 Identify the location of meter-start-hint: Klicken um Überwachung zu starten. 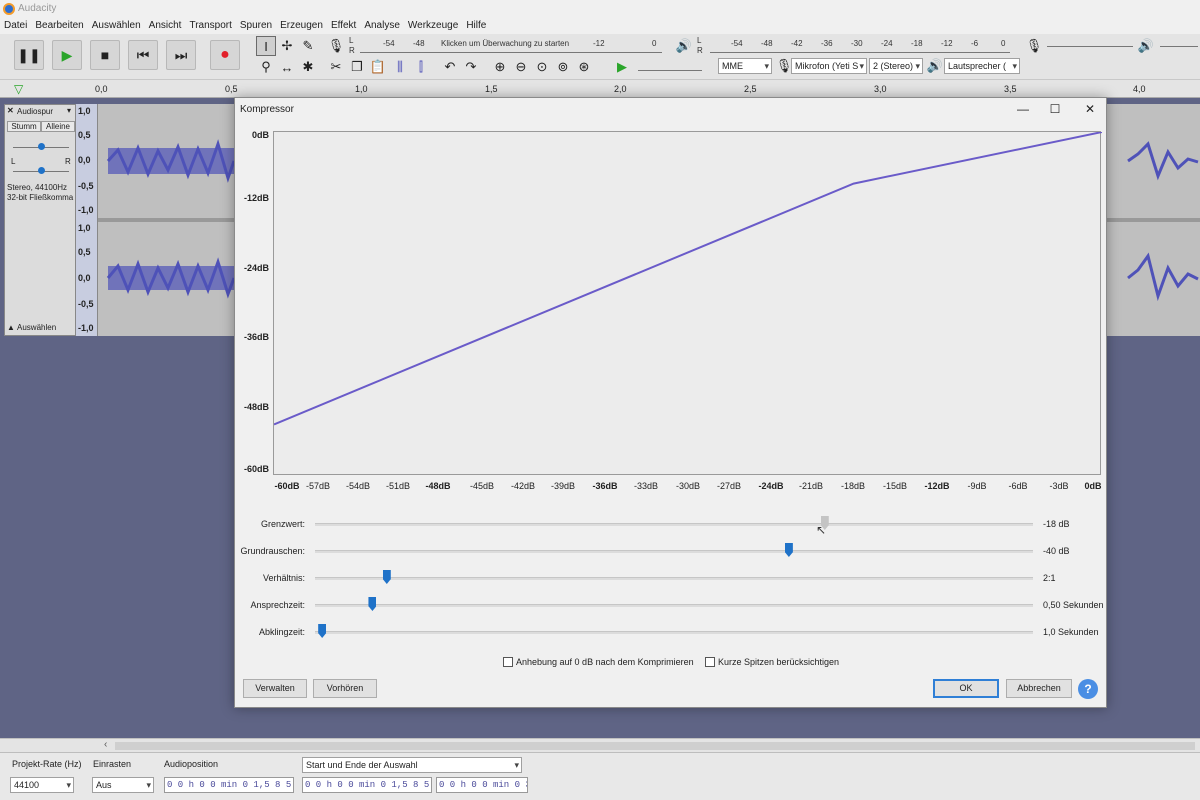
(505, 43).